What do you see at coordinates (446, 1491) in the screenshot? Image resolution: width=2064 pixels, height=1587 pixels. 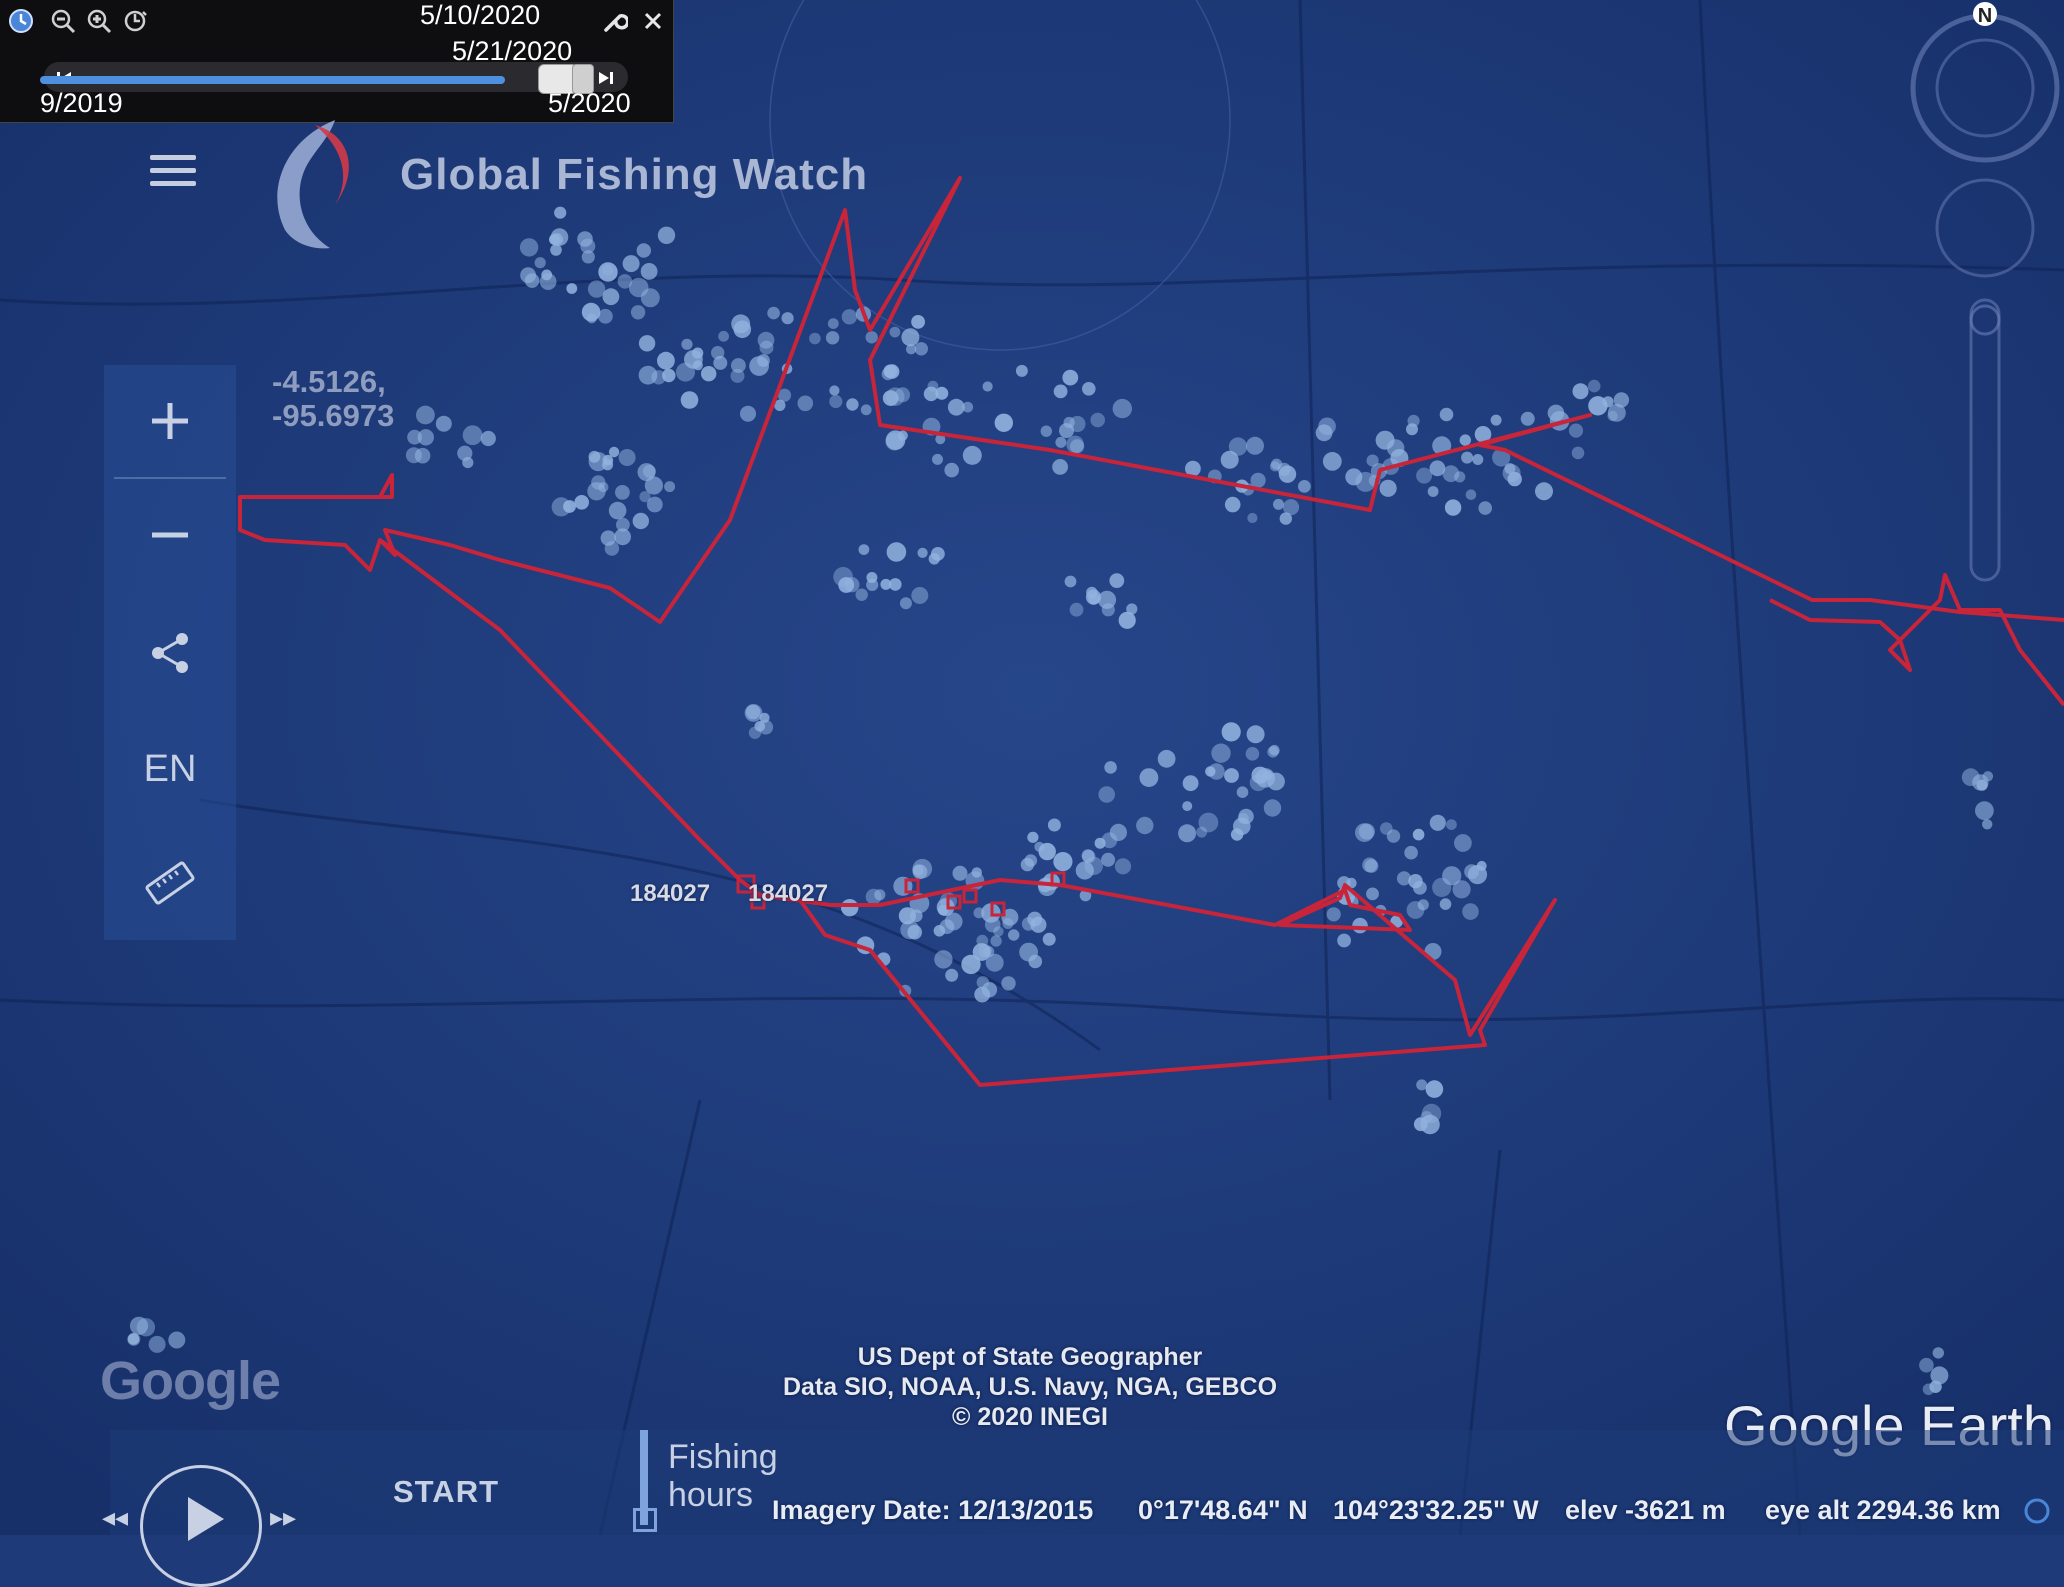 I see `start-label: START` at bounding box center [446, 1491].